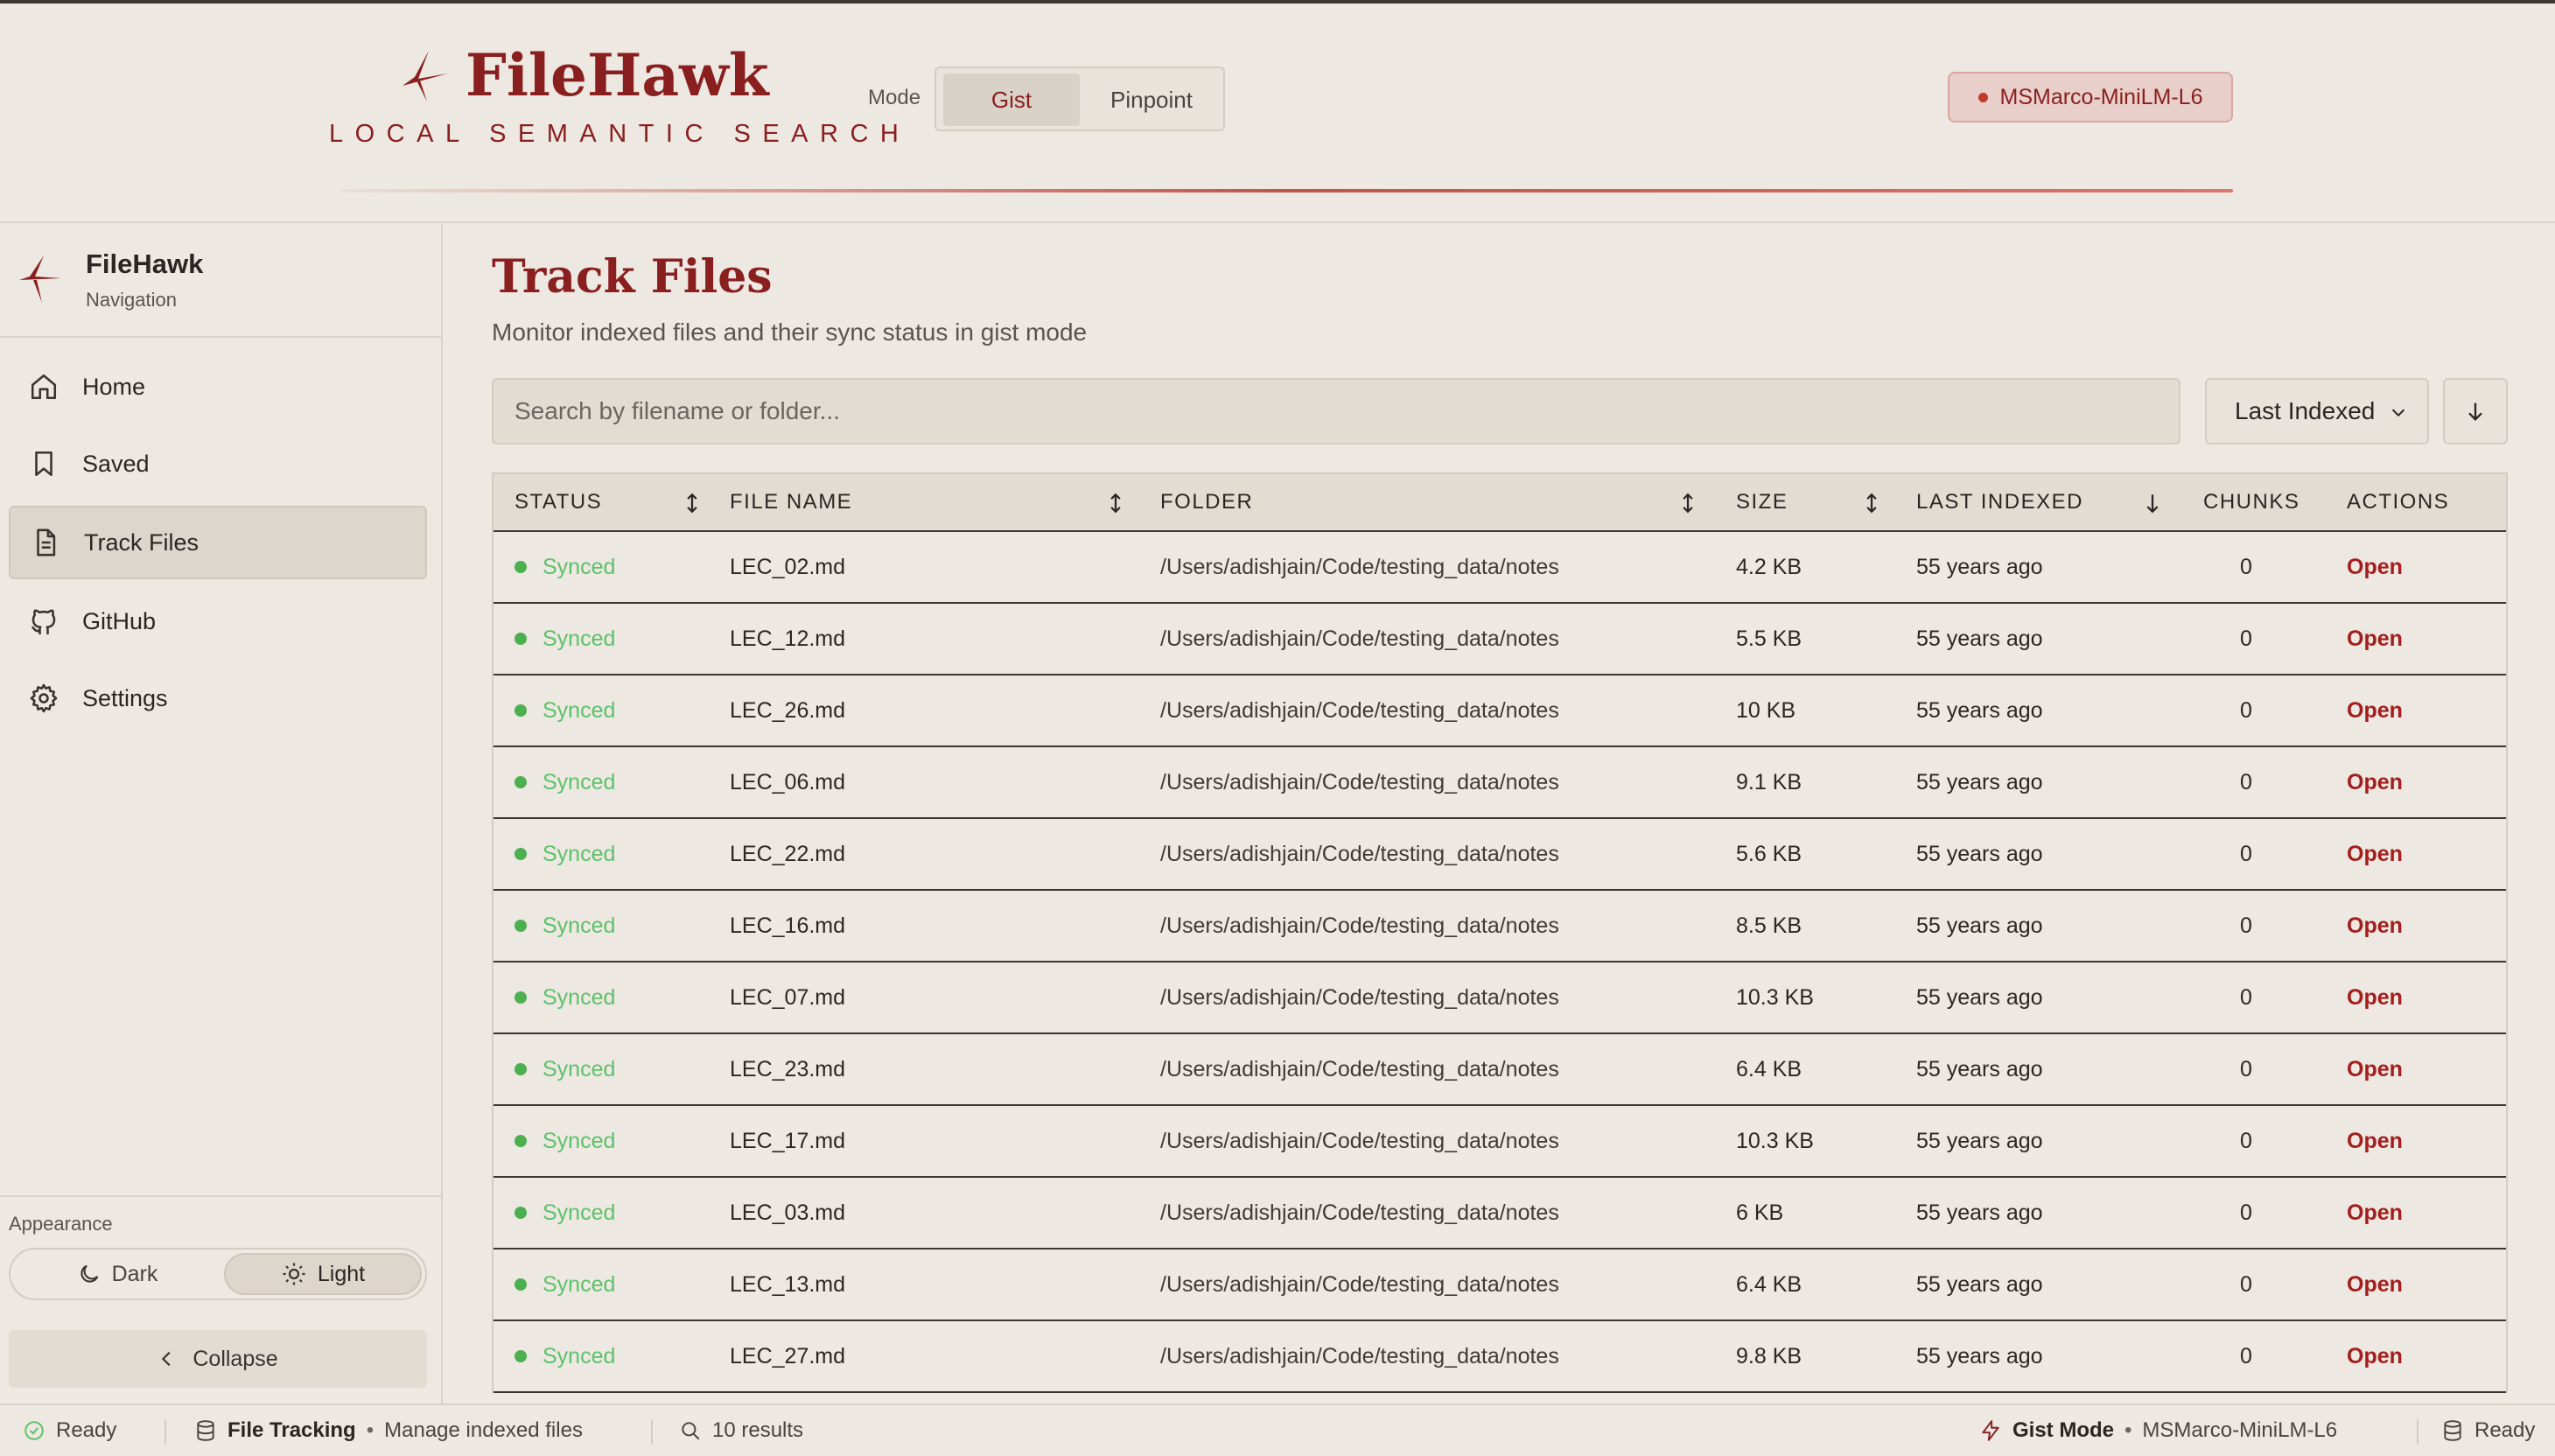 The height and width of the screenshot is (1456, 2555). What do you see at coordinates (741, 1430) in the screenshot?
I see `status-results: 10 results` at bounding box center [741, 1430].